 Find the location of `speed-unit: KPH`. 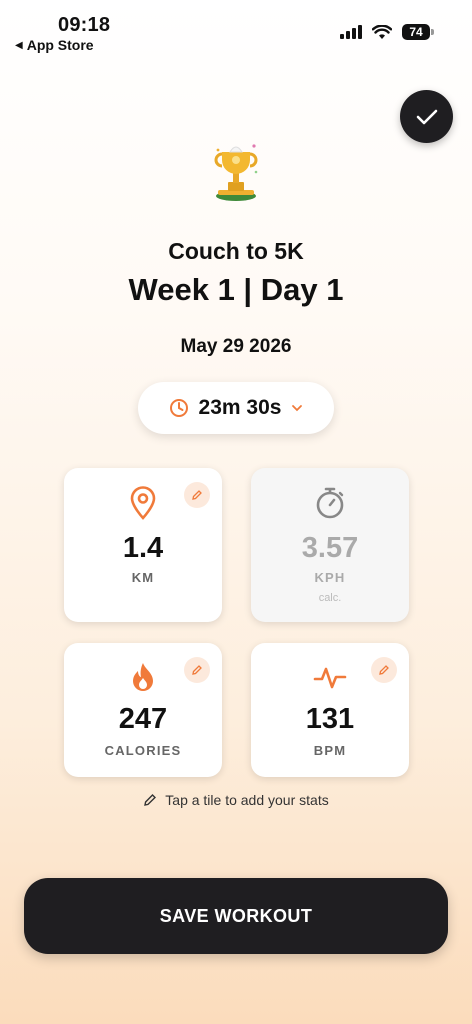

speed-unit: KPH is located at coordinates (330, 577).